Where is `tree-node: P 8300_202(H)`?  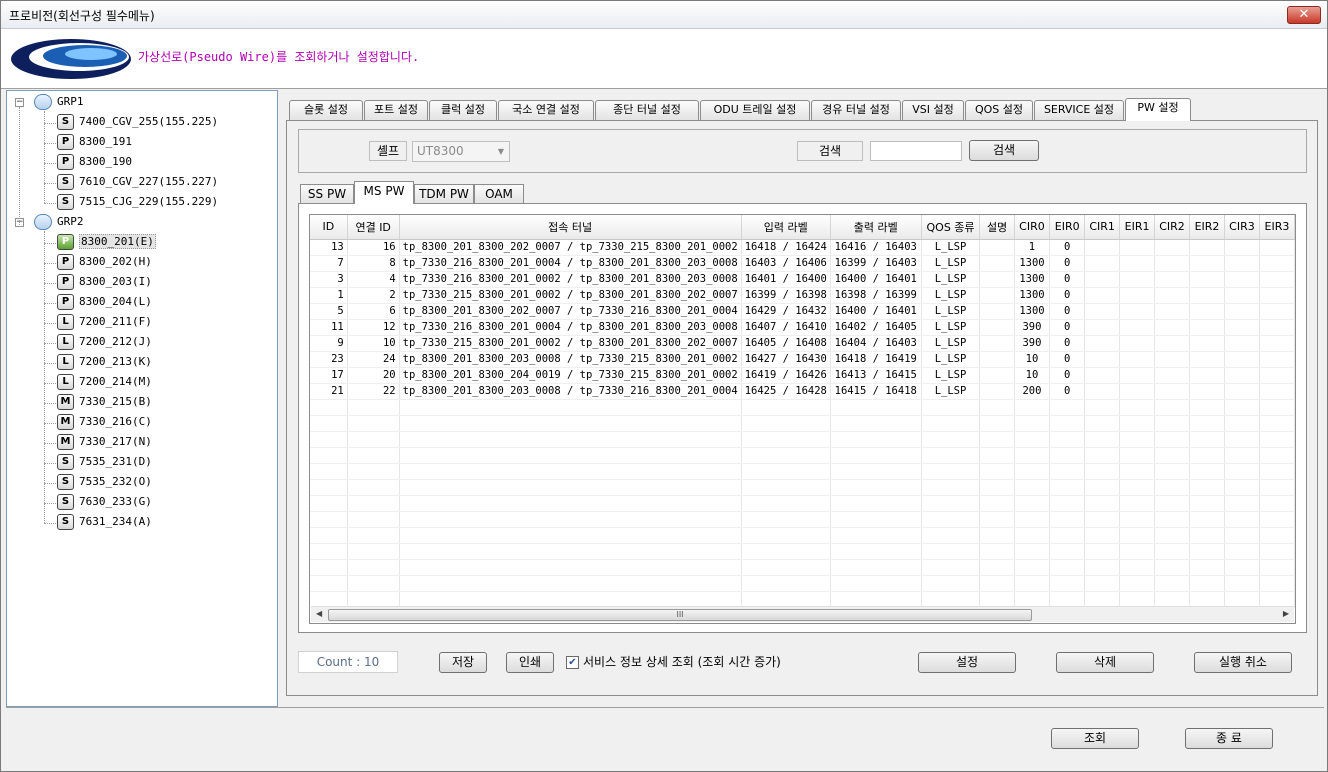 tree-node: P 8300_202(H) is located at coordinates (104, 262).